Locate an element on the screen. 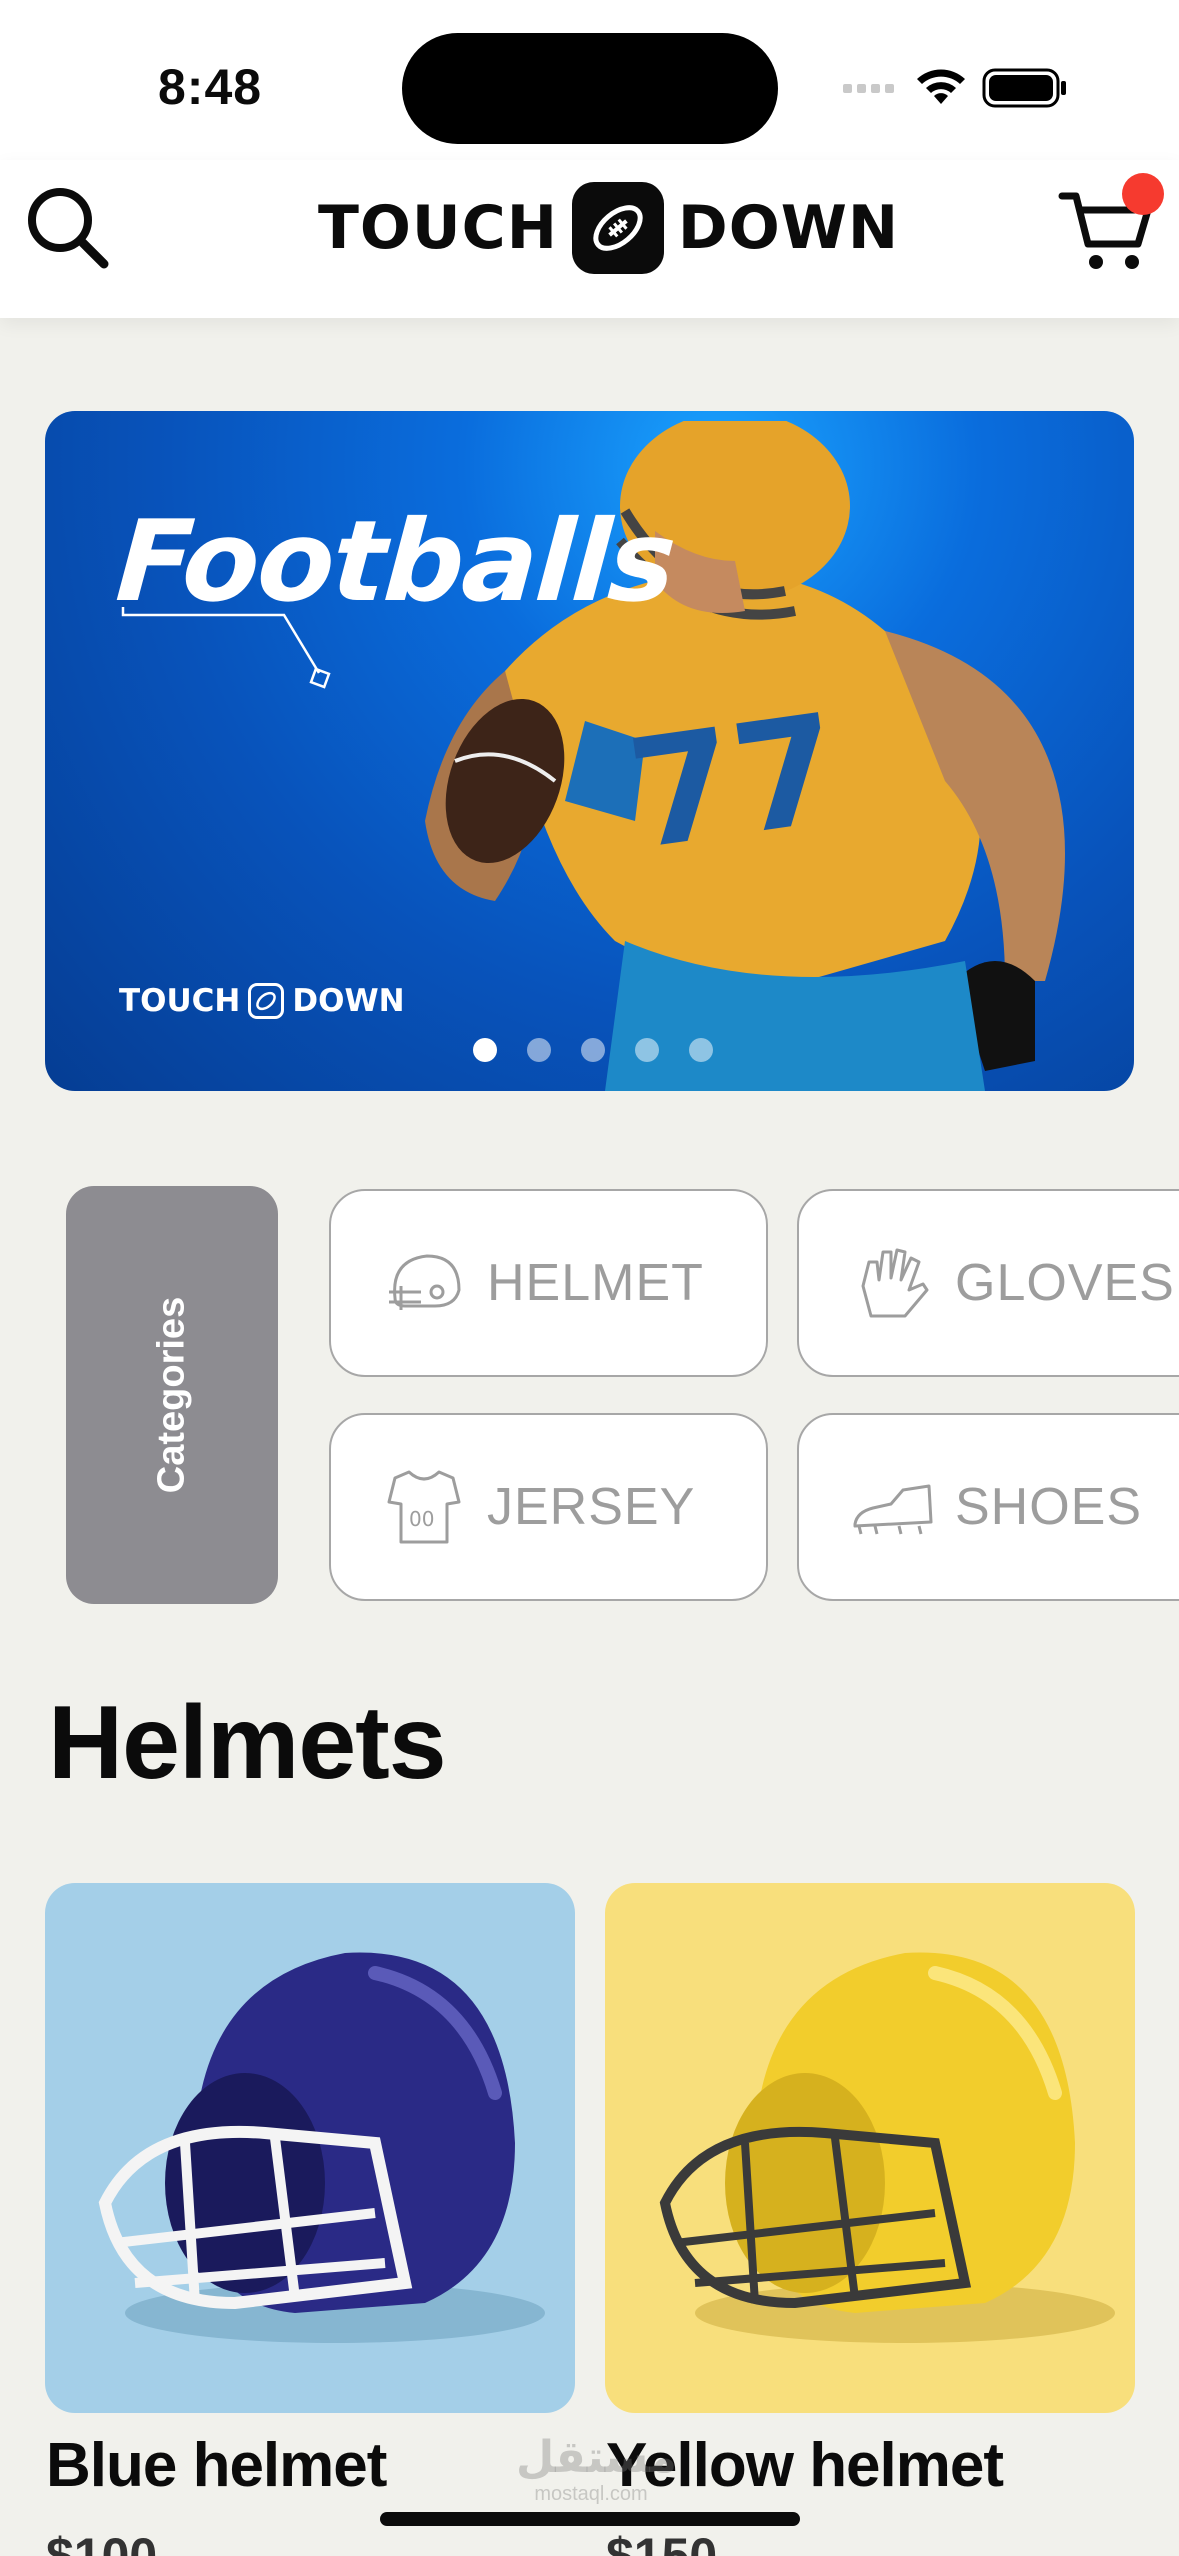 This screenshot has width=1179, height=2556. wifi-icon is located at coordinates (941, 86).